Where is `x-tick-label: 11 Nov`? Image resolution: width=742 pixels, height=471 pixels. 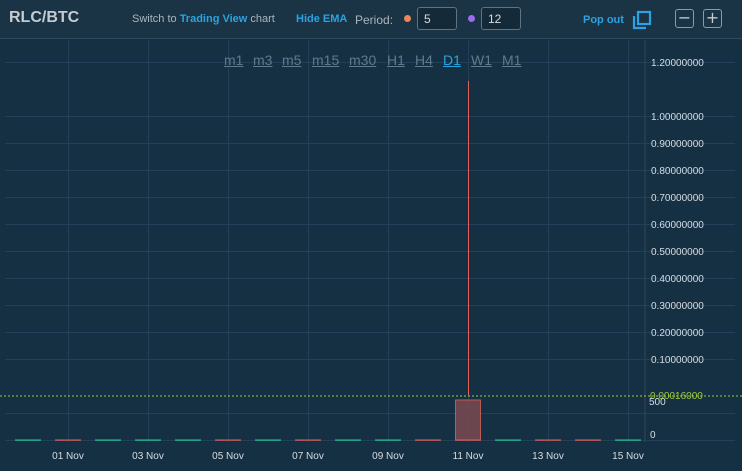 x-tick-label: 11 Nov is located at coordinates (468, 456).